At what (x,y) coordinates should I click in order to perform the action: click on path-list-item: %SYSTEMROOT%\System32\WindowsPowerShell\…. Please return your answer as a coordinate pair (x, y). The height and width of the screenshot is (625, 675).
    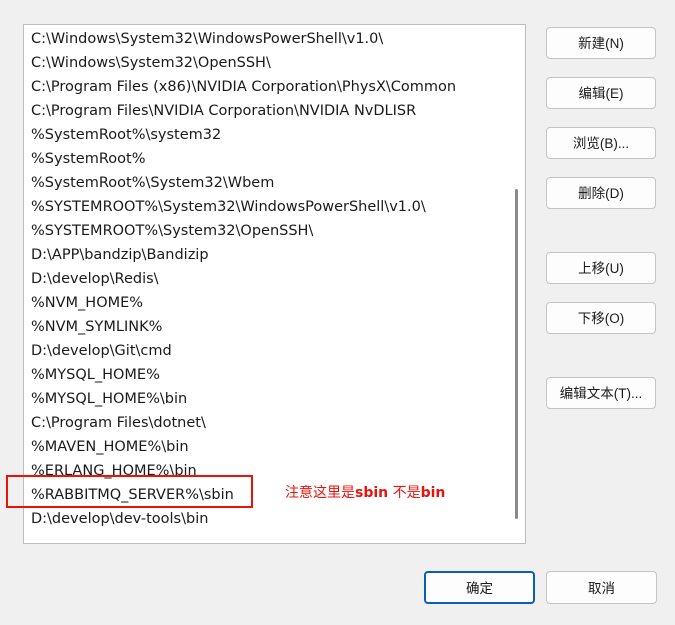
    Looking at the image, I should click on (267, 207).